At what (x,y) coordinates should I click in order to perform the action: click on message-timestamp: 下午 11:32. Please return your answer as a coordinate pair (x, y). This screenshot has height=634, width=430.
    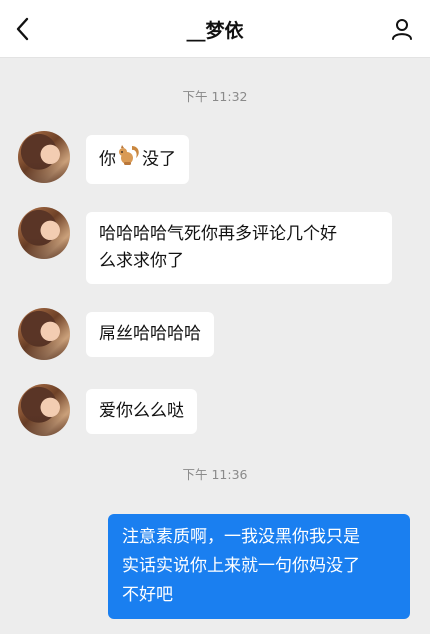
    Looking at the image, I should click on (215, 96).